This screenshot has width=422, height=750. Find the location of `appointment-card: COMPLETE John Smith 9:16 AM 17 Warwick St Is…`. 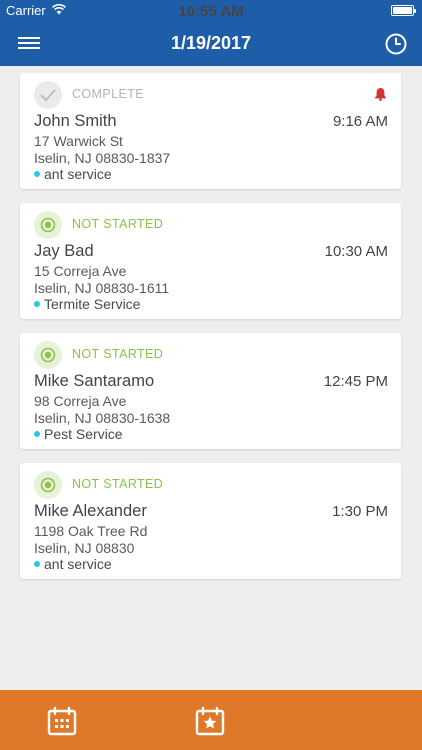

appointment-card: COMPLETE John Smith 9:16 AM 17 Warwick St Is… is located at coordinates (210, 131).